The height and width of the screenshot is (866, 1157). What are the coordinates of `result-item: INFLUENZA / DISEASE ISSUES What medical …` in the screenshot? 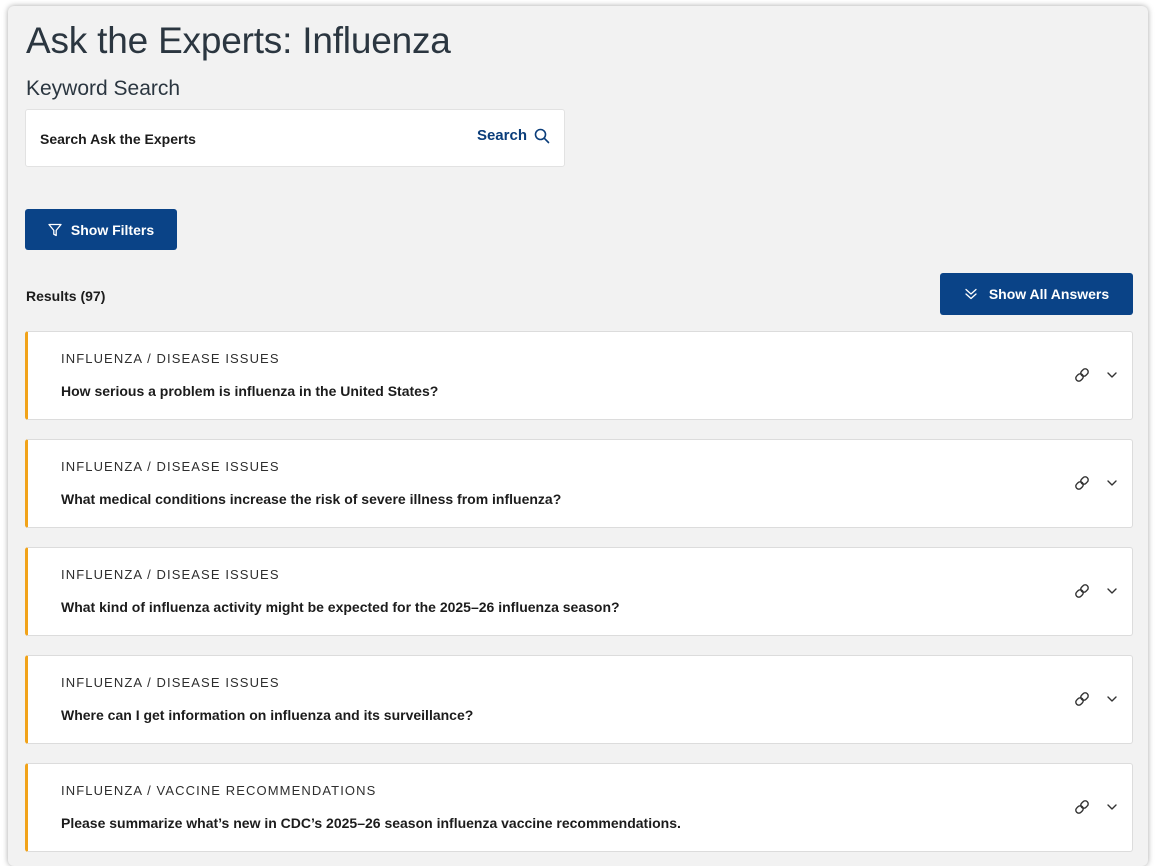 It's located at (579, 483).